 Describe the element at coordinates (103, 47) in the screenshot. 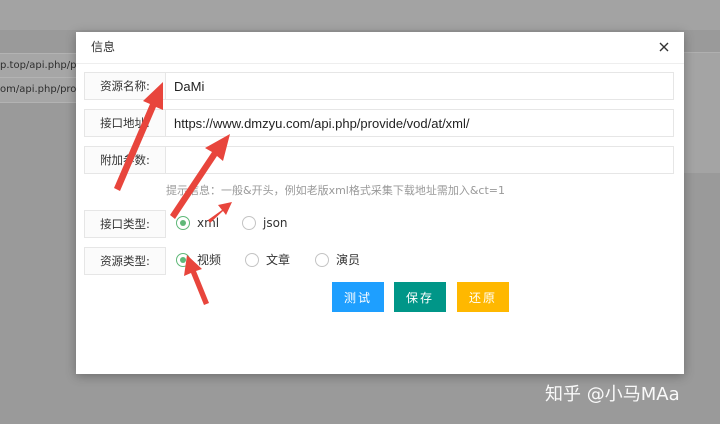

I see `dialog-title: 信息` at that location.